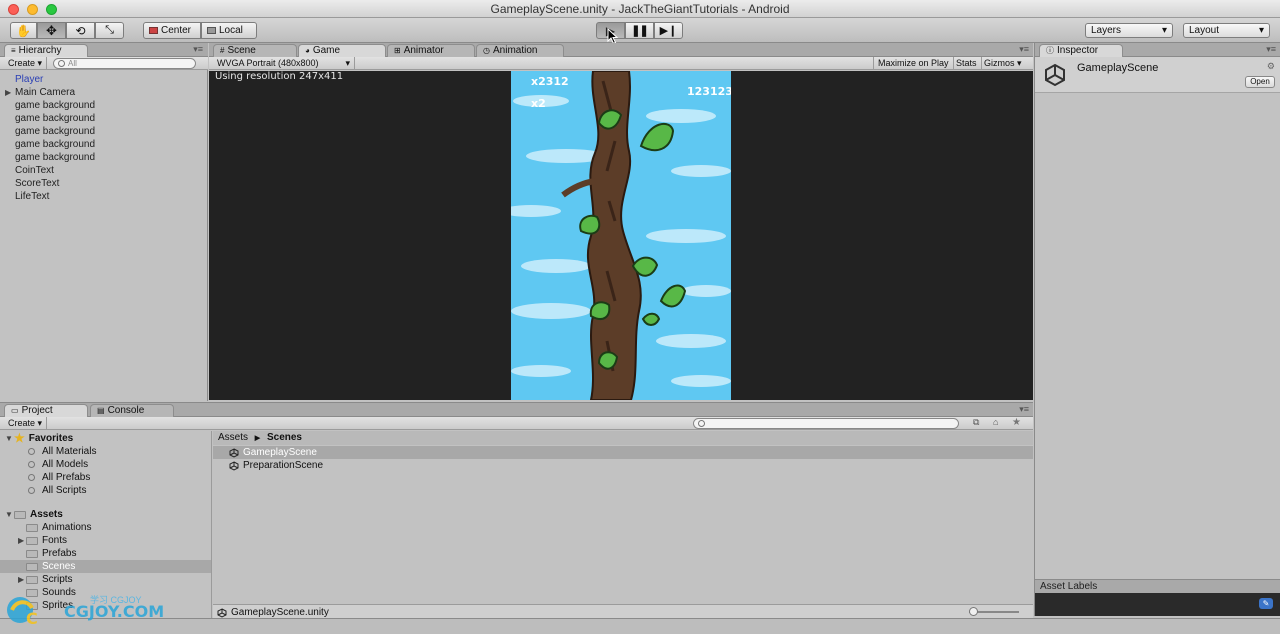 The image size is (1280, 634). Describe the element at coordinates (1016, 422) in the screenshot. I see `favorite-star-icon: ★` at that location.